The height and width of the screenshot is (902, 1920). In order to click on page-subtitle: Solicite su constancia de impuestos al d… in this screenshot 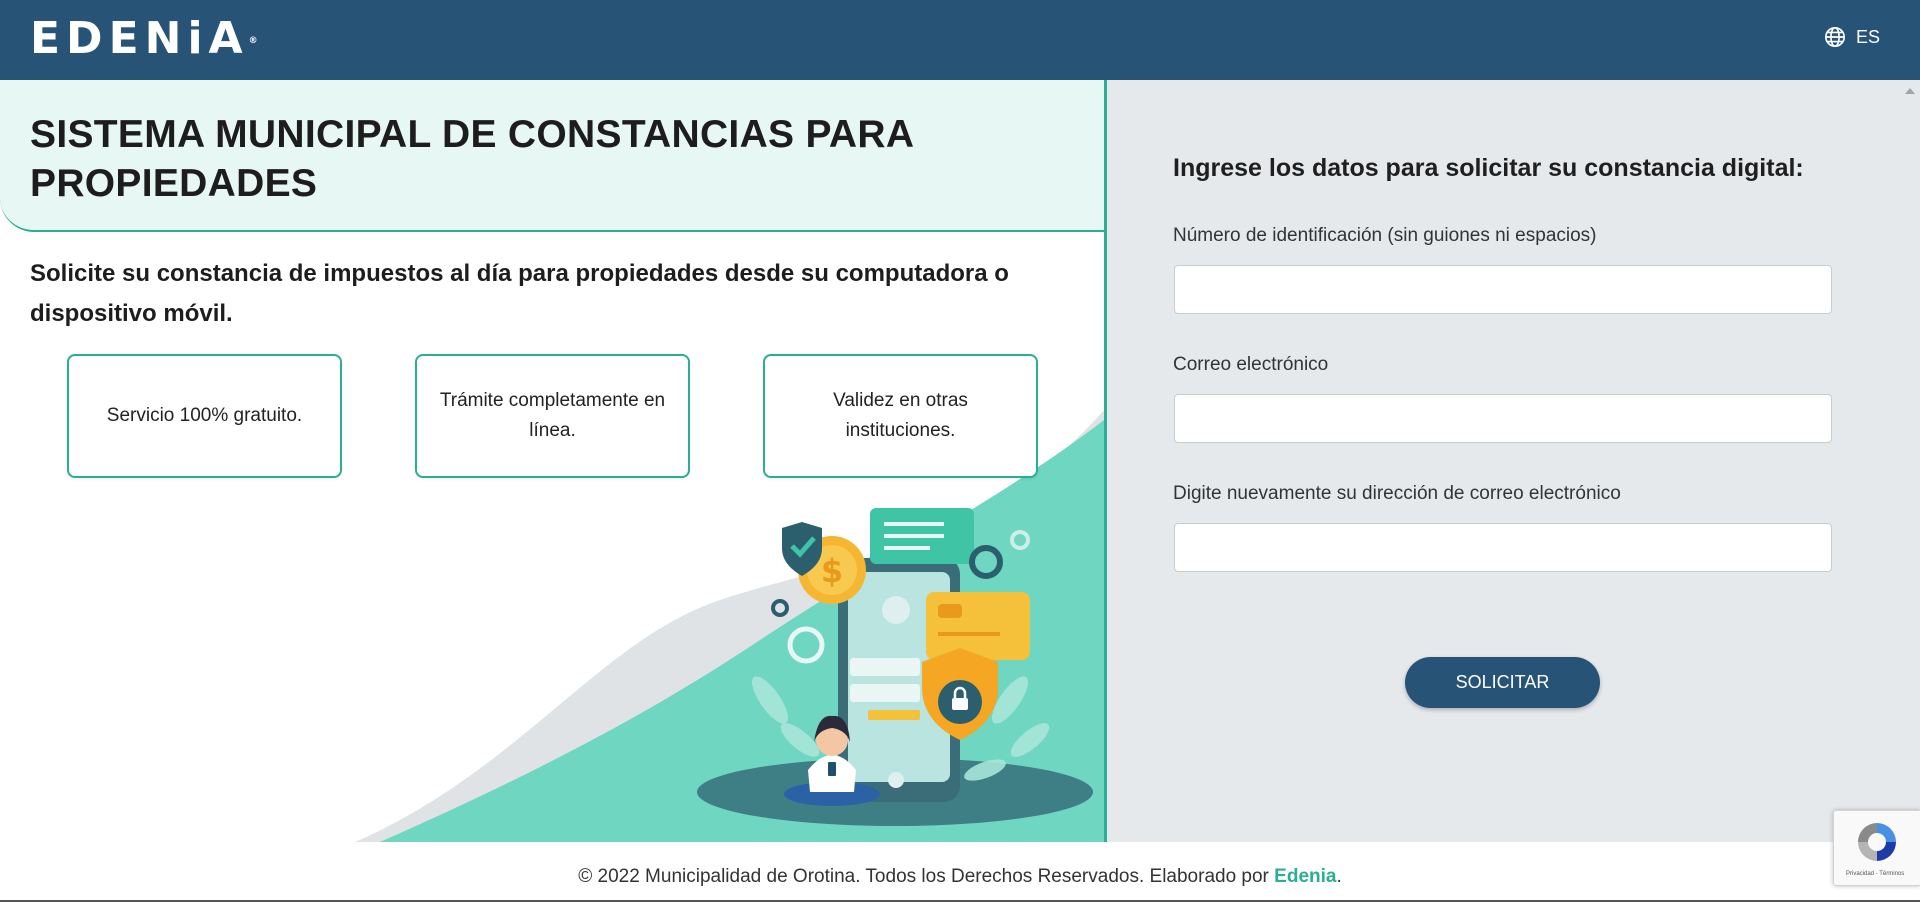, I will do `click(519, 293)`.